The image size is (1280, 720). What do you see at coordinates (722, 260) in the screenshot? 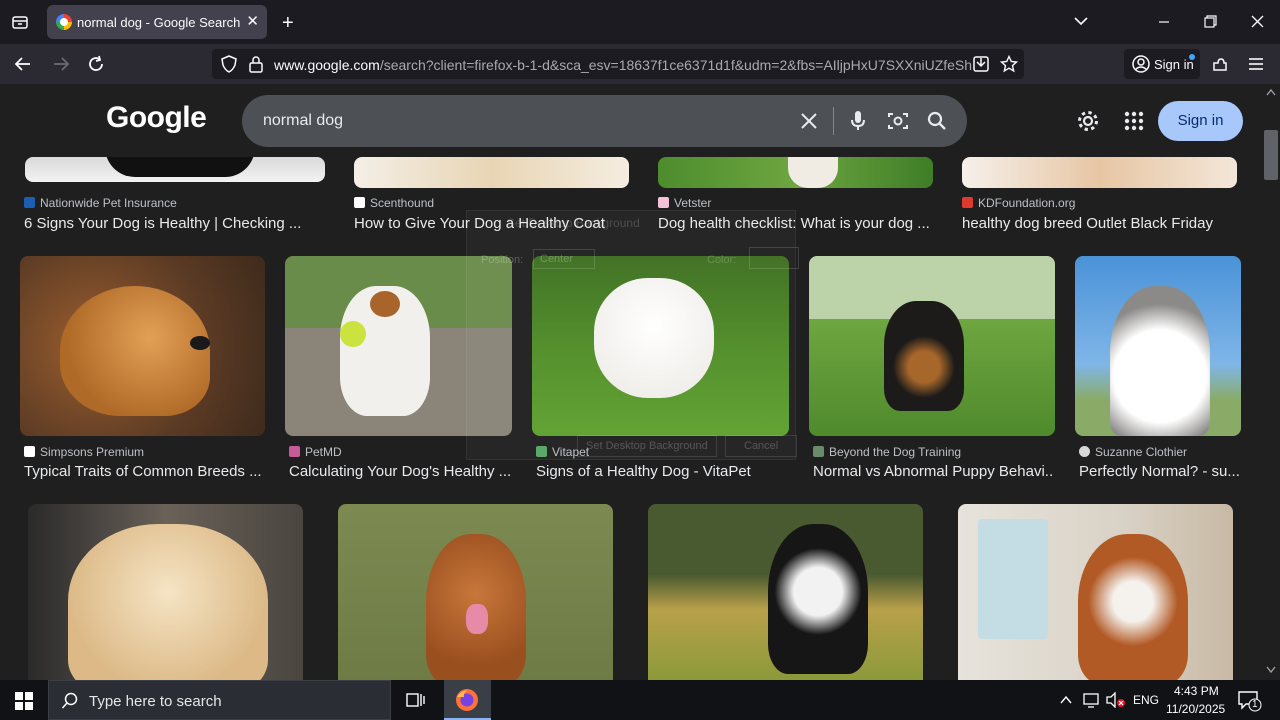
I see `ghost-color-label: Color:` at bounding box center [722, 260].